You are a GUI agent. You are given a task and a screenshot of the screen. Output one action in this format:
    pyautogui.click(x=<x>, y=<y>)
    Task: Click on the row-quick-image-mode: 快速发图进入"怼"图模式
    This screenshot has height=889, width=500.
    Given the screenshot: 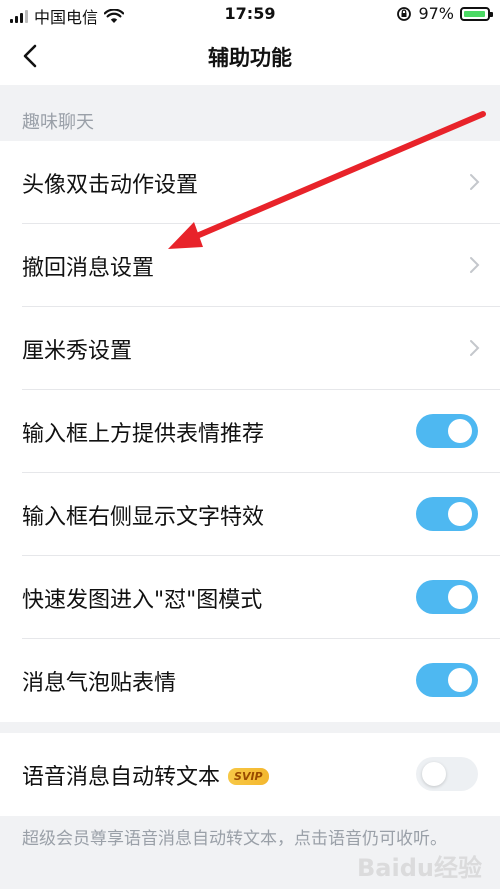 What is the action you would take?
    pyautogui.click(x=250, y=597)
    